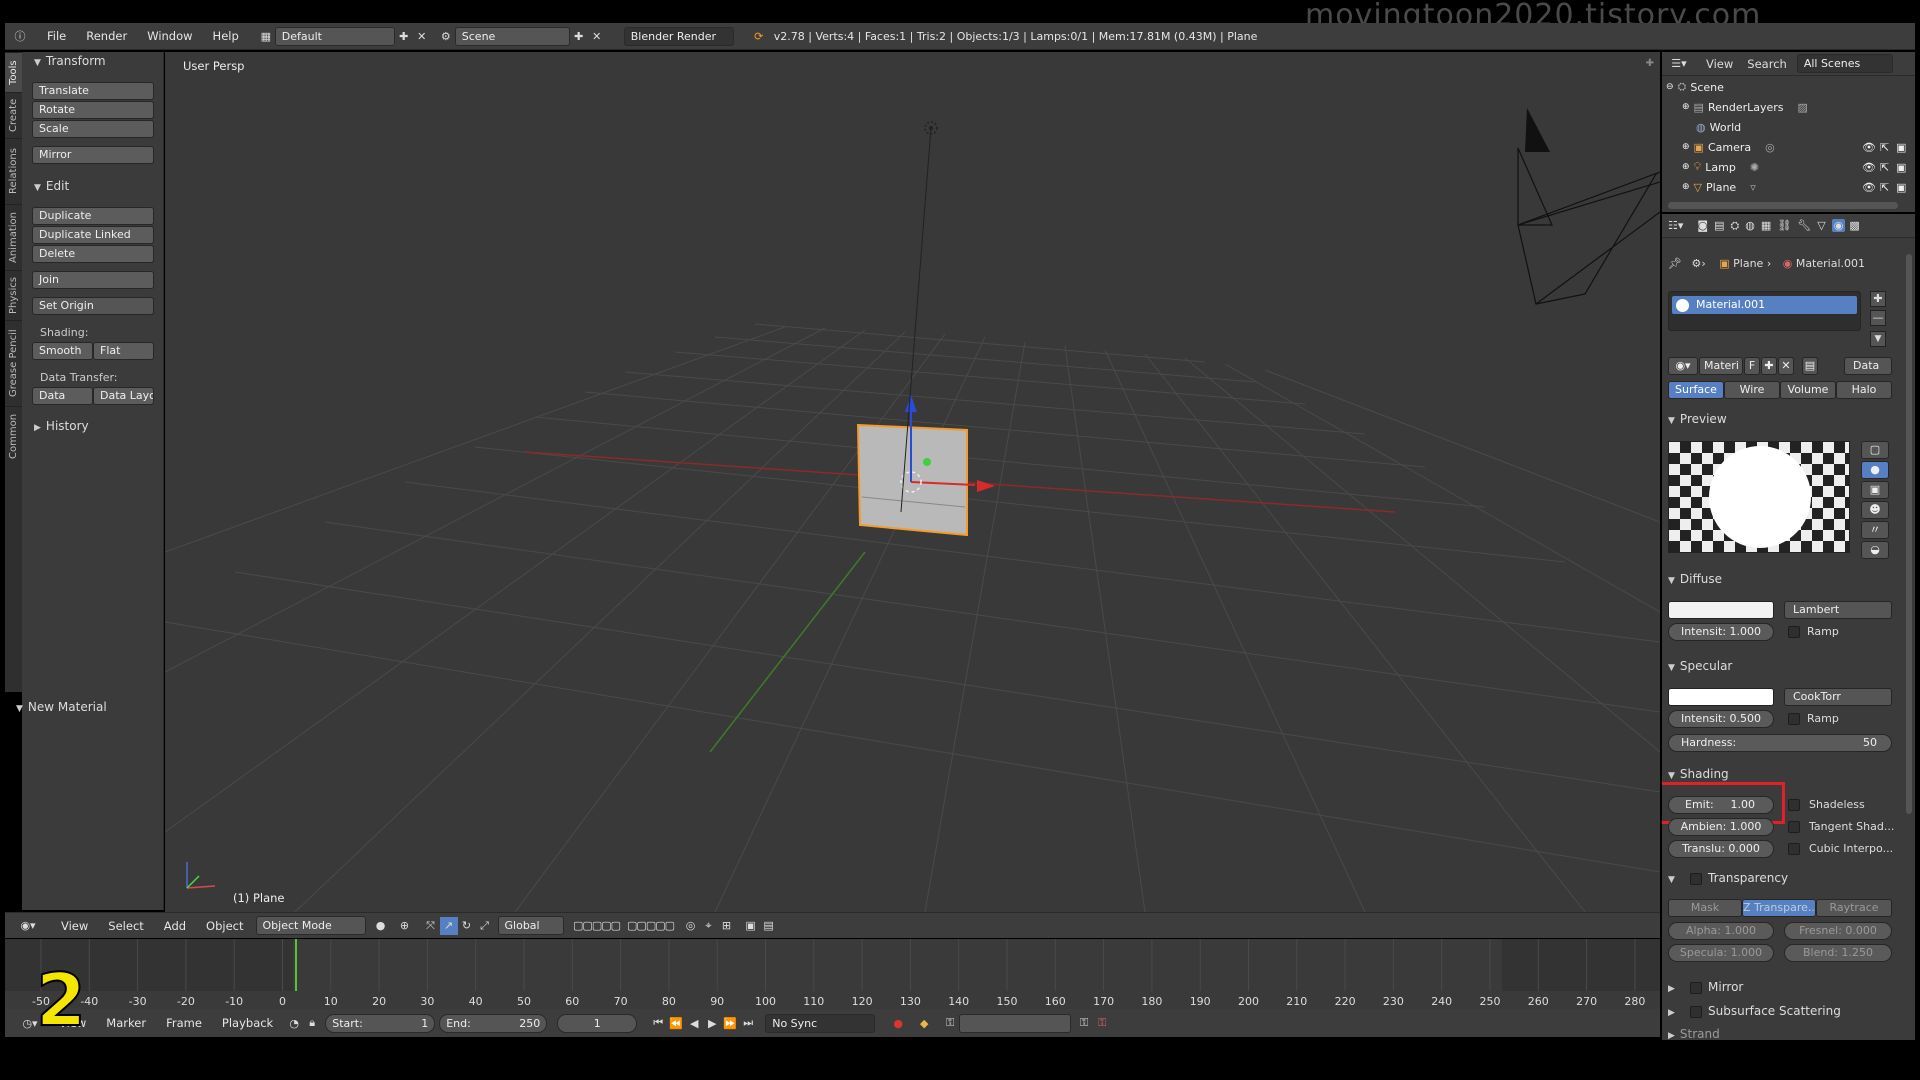 The width and height of the screenshot is (1920, 1080). What do you see at coordinates (1721, 953) in the screenshot?
I see `specular-trans-field: Specula: 1.000` at bounding box center [1721, 953].